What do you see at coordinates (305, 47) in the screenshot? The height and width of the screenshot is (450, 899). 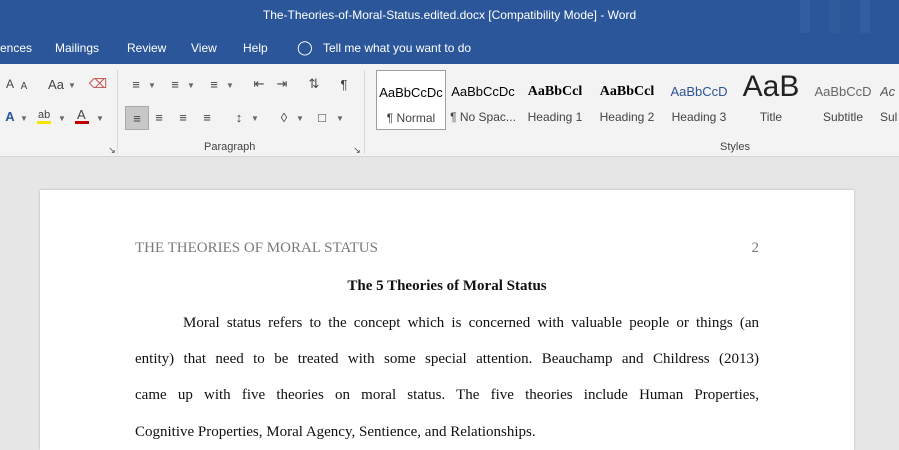 I see `lightbulb-icon: ◯` at bounding box center [305, 47].